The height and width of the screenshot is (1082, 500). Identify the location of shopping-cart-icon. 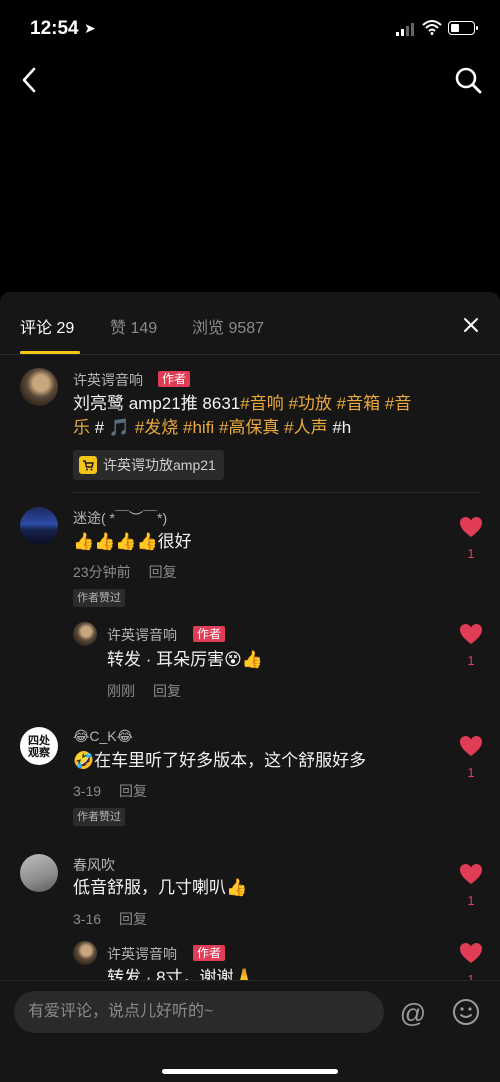
(88, 465).